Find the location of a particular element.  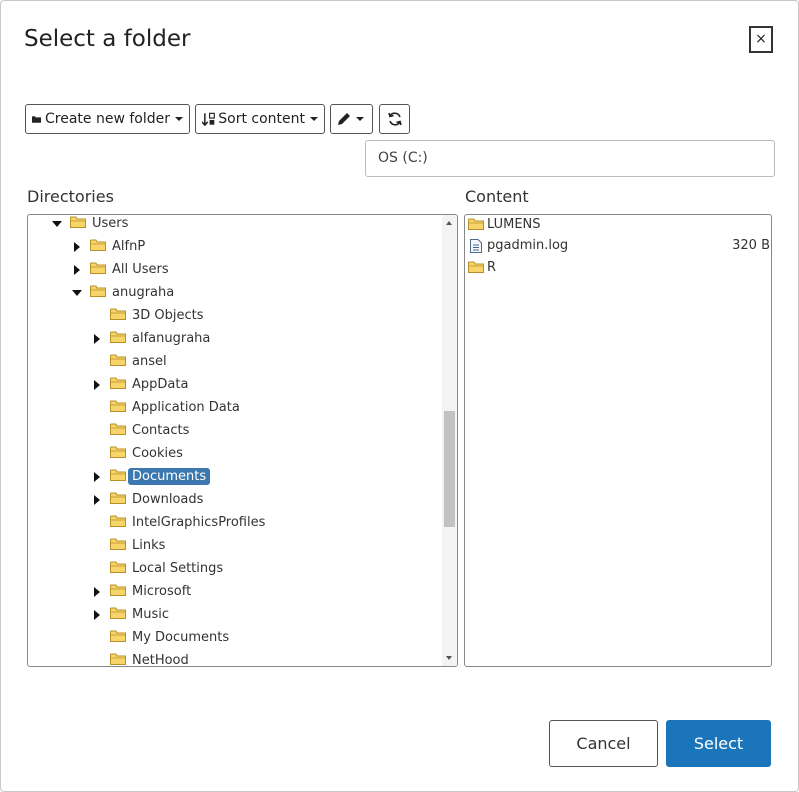

tree-item-cookies: Cookies is located at coordinates (235, 454).